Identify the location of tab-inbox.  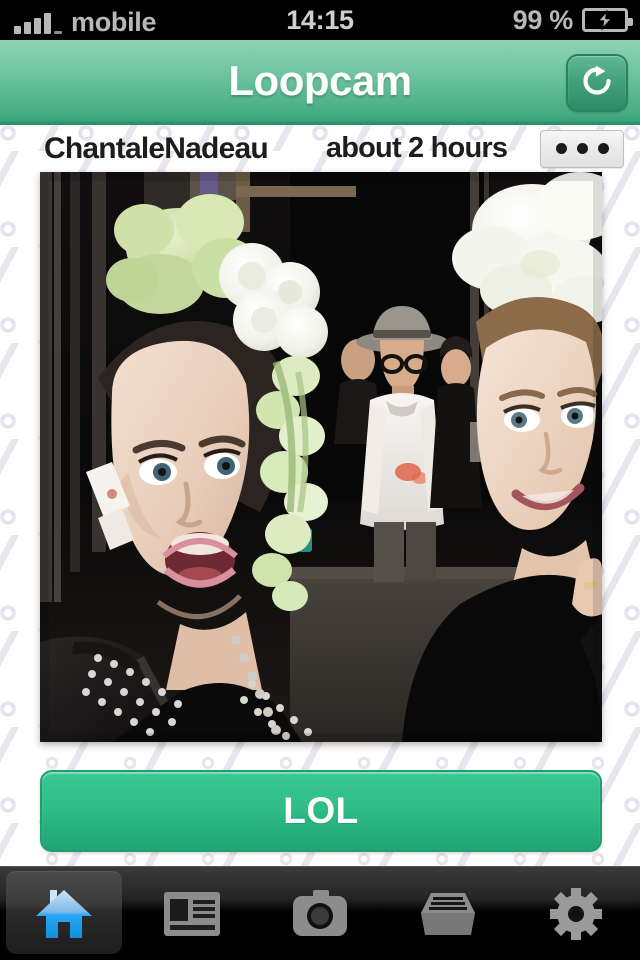
(448, 913).